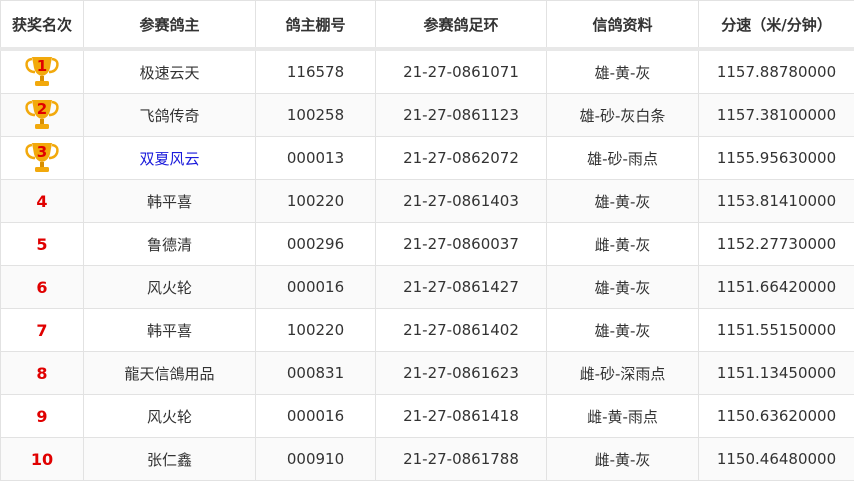 The height and width of the screenshot is (482, 854). I want to click on speed-cell: 1151.13450000, so click(776, 373).